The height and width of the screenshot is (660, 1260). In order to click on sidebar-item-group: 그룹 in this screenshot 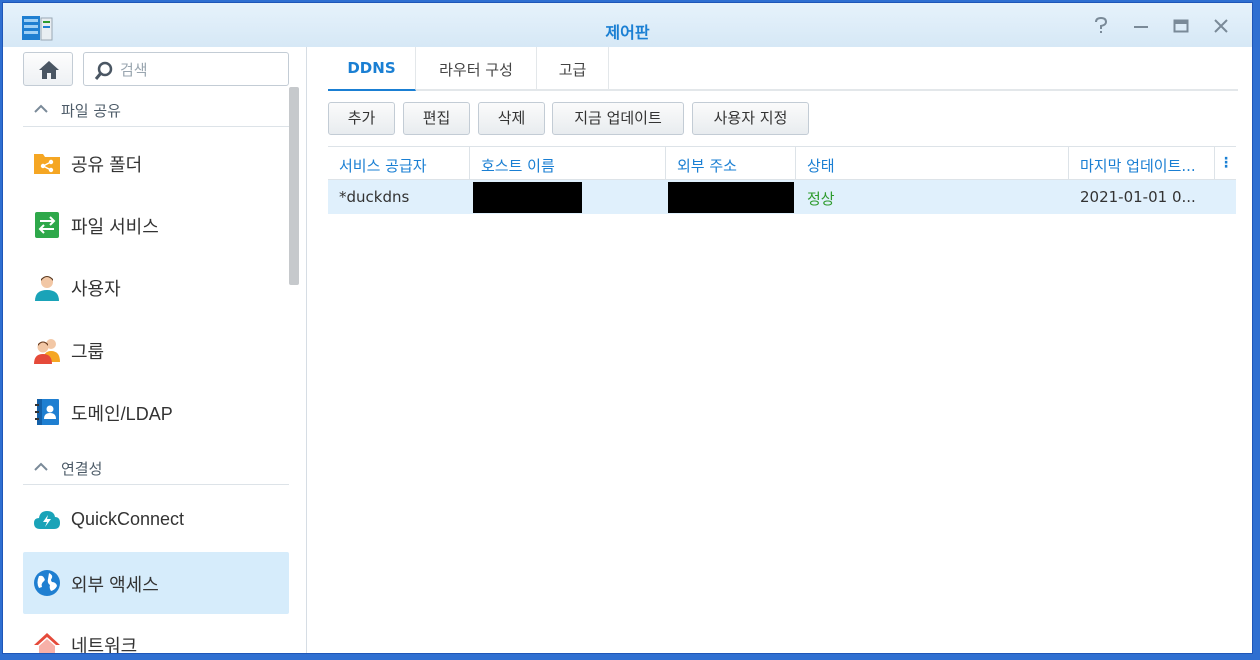, I will do `click(156, 350)`.